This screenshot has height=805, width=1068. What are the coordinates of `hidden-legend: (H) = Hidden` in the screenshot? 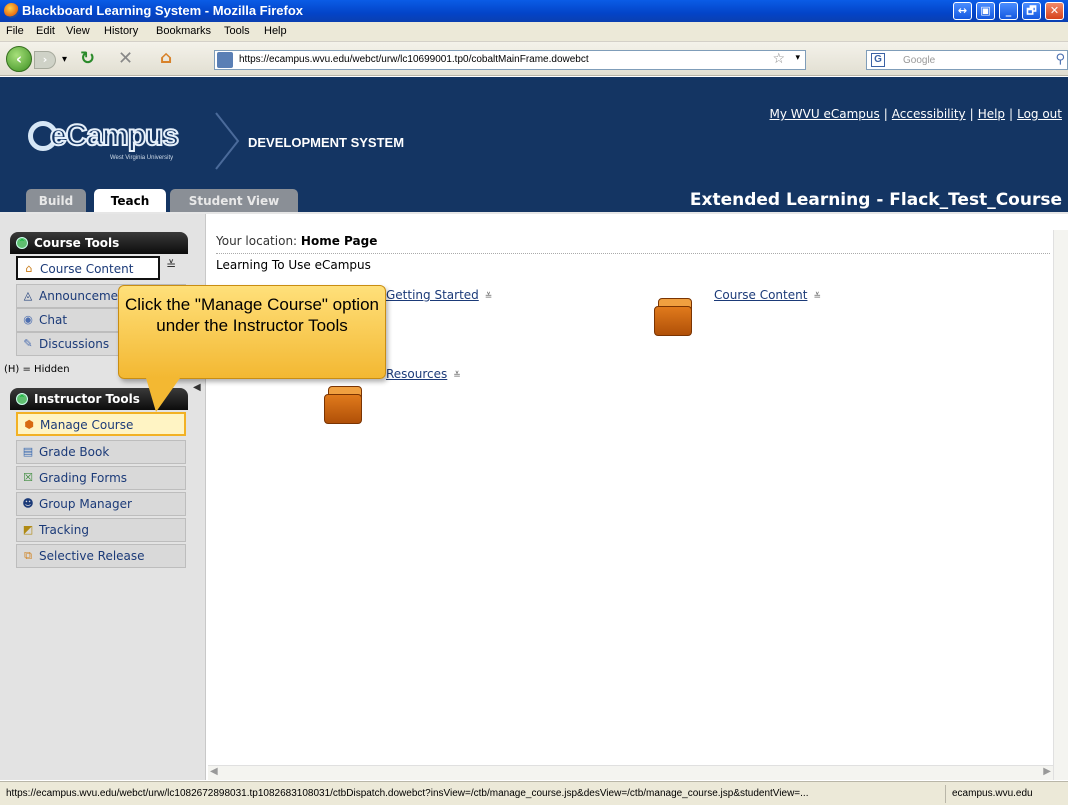 It's located at (37, 369).